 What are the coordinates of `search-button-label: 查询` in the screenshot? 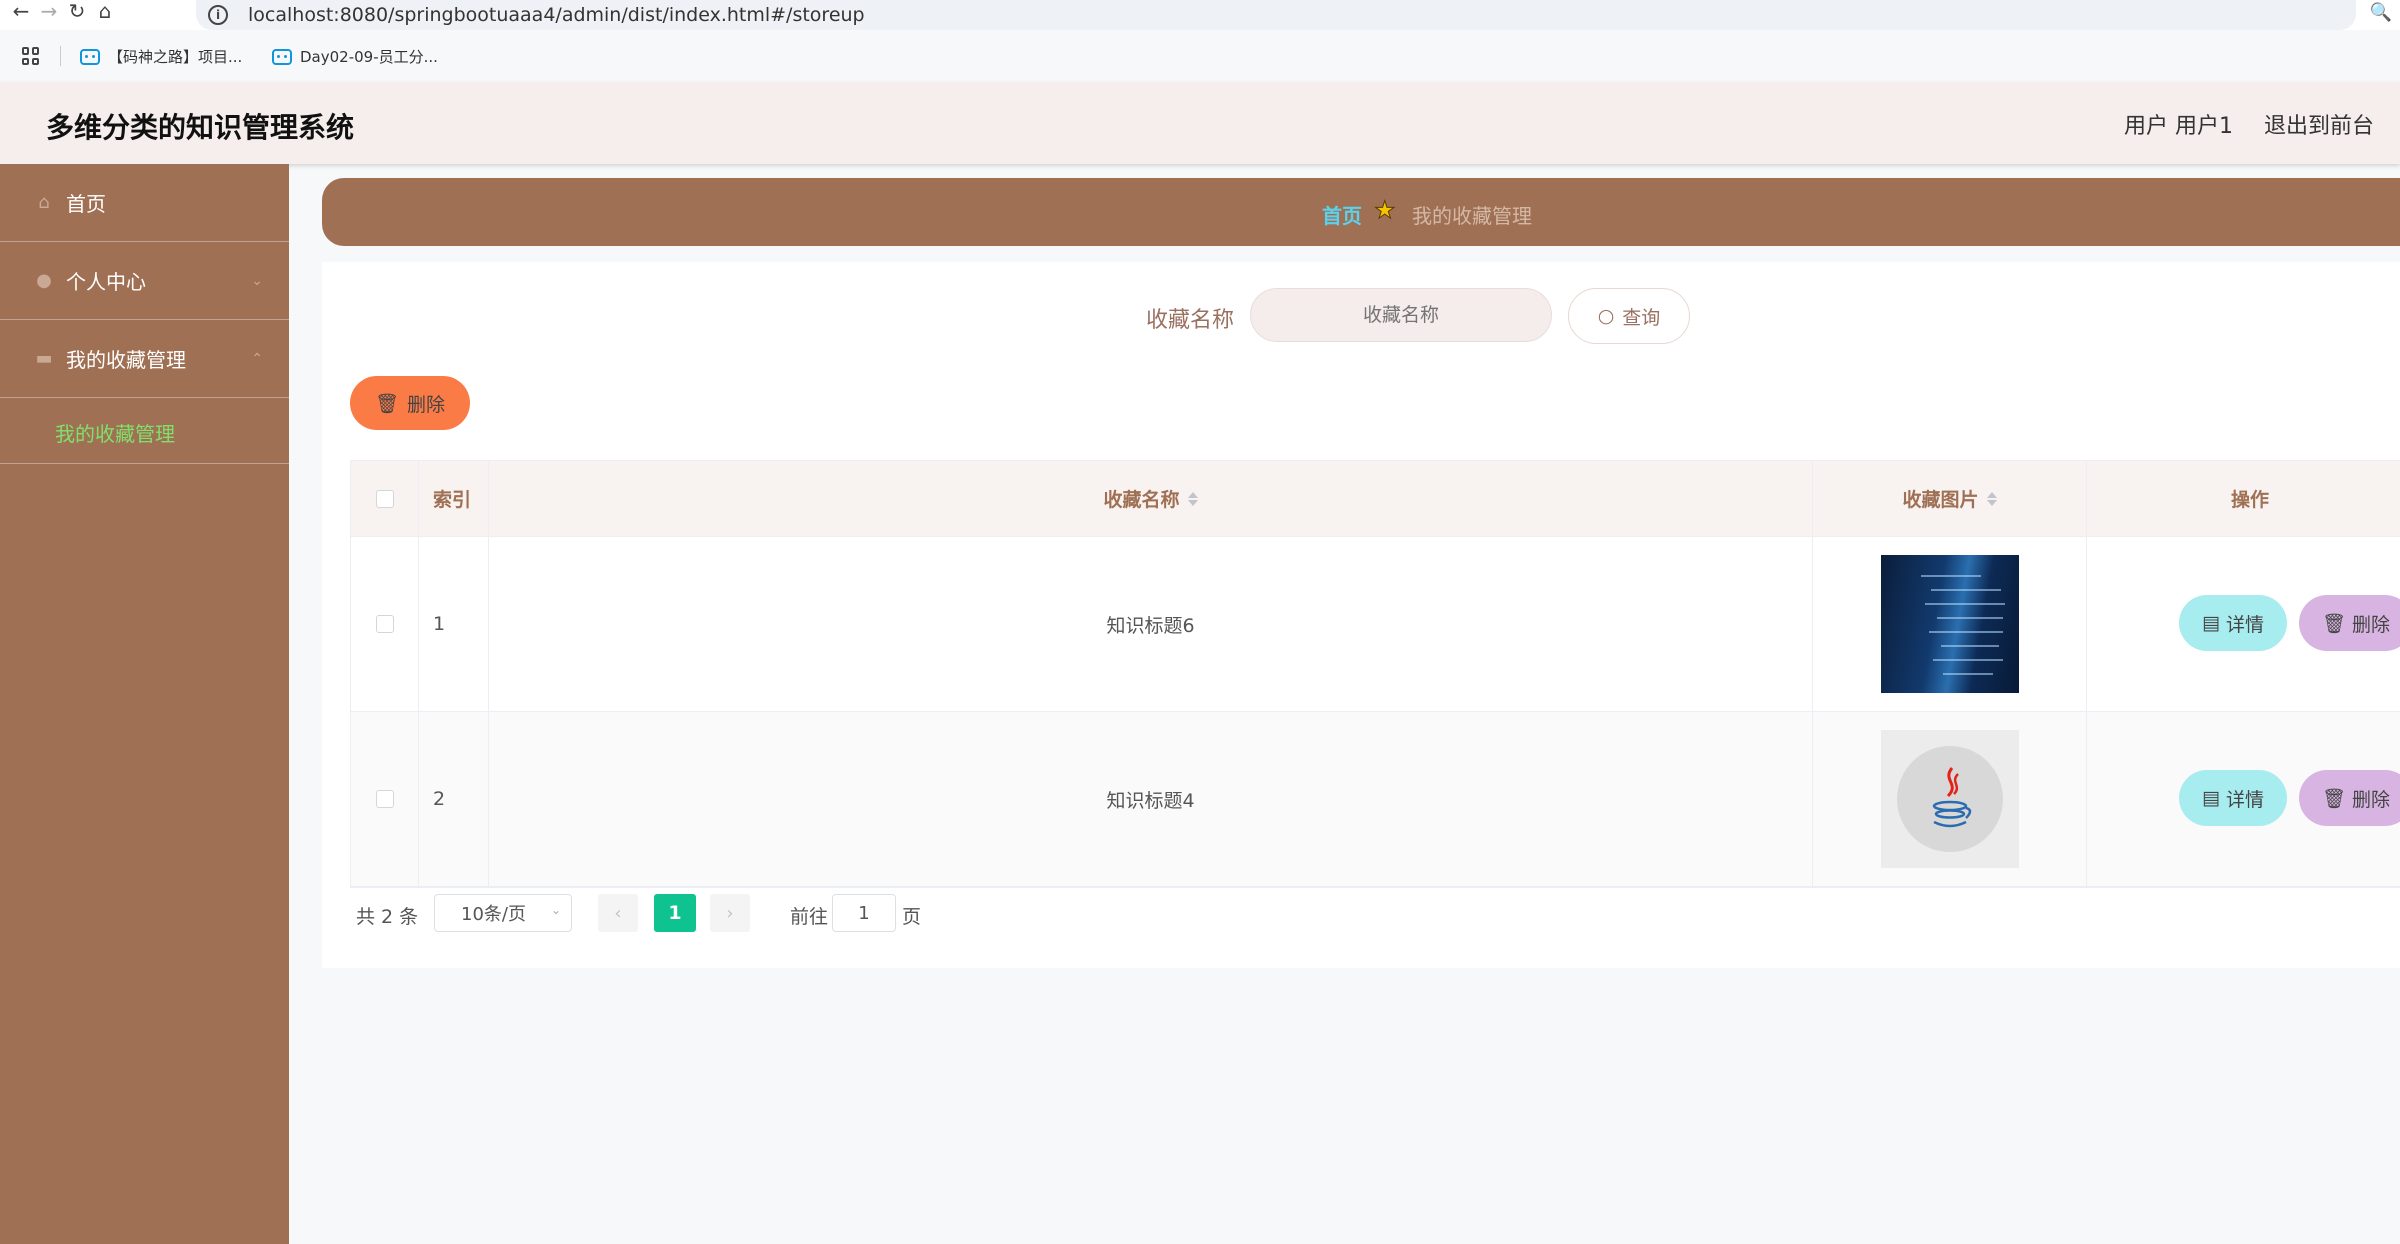 It's located at (1641, 317).